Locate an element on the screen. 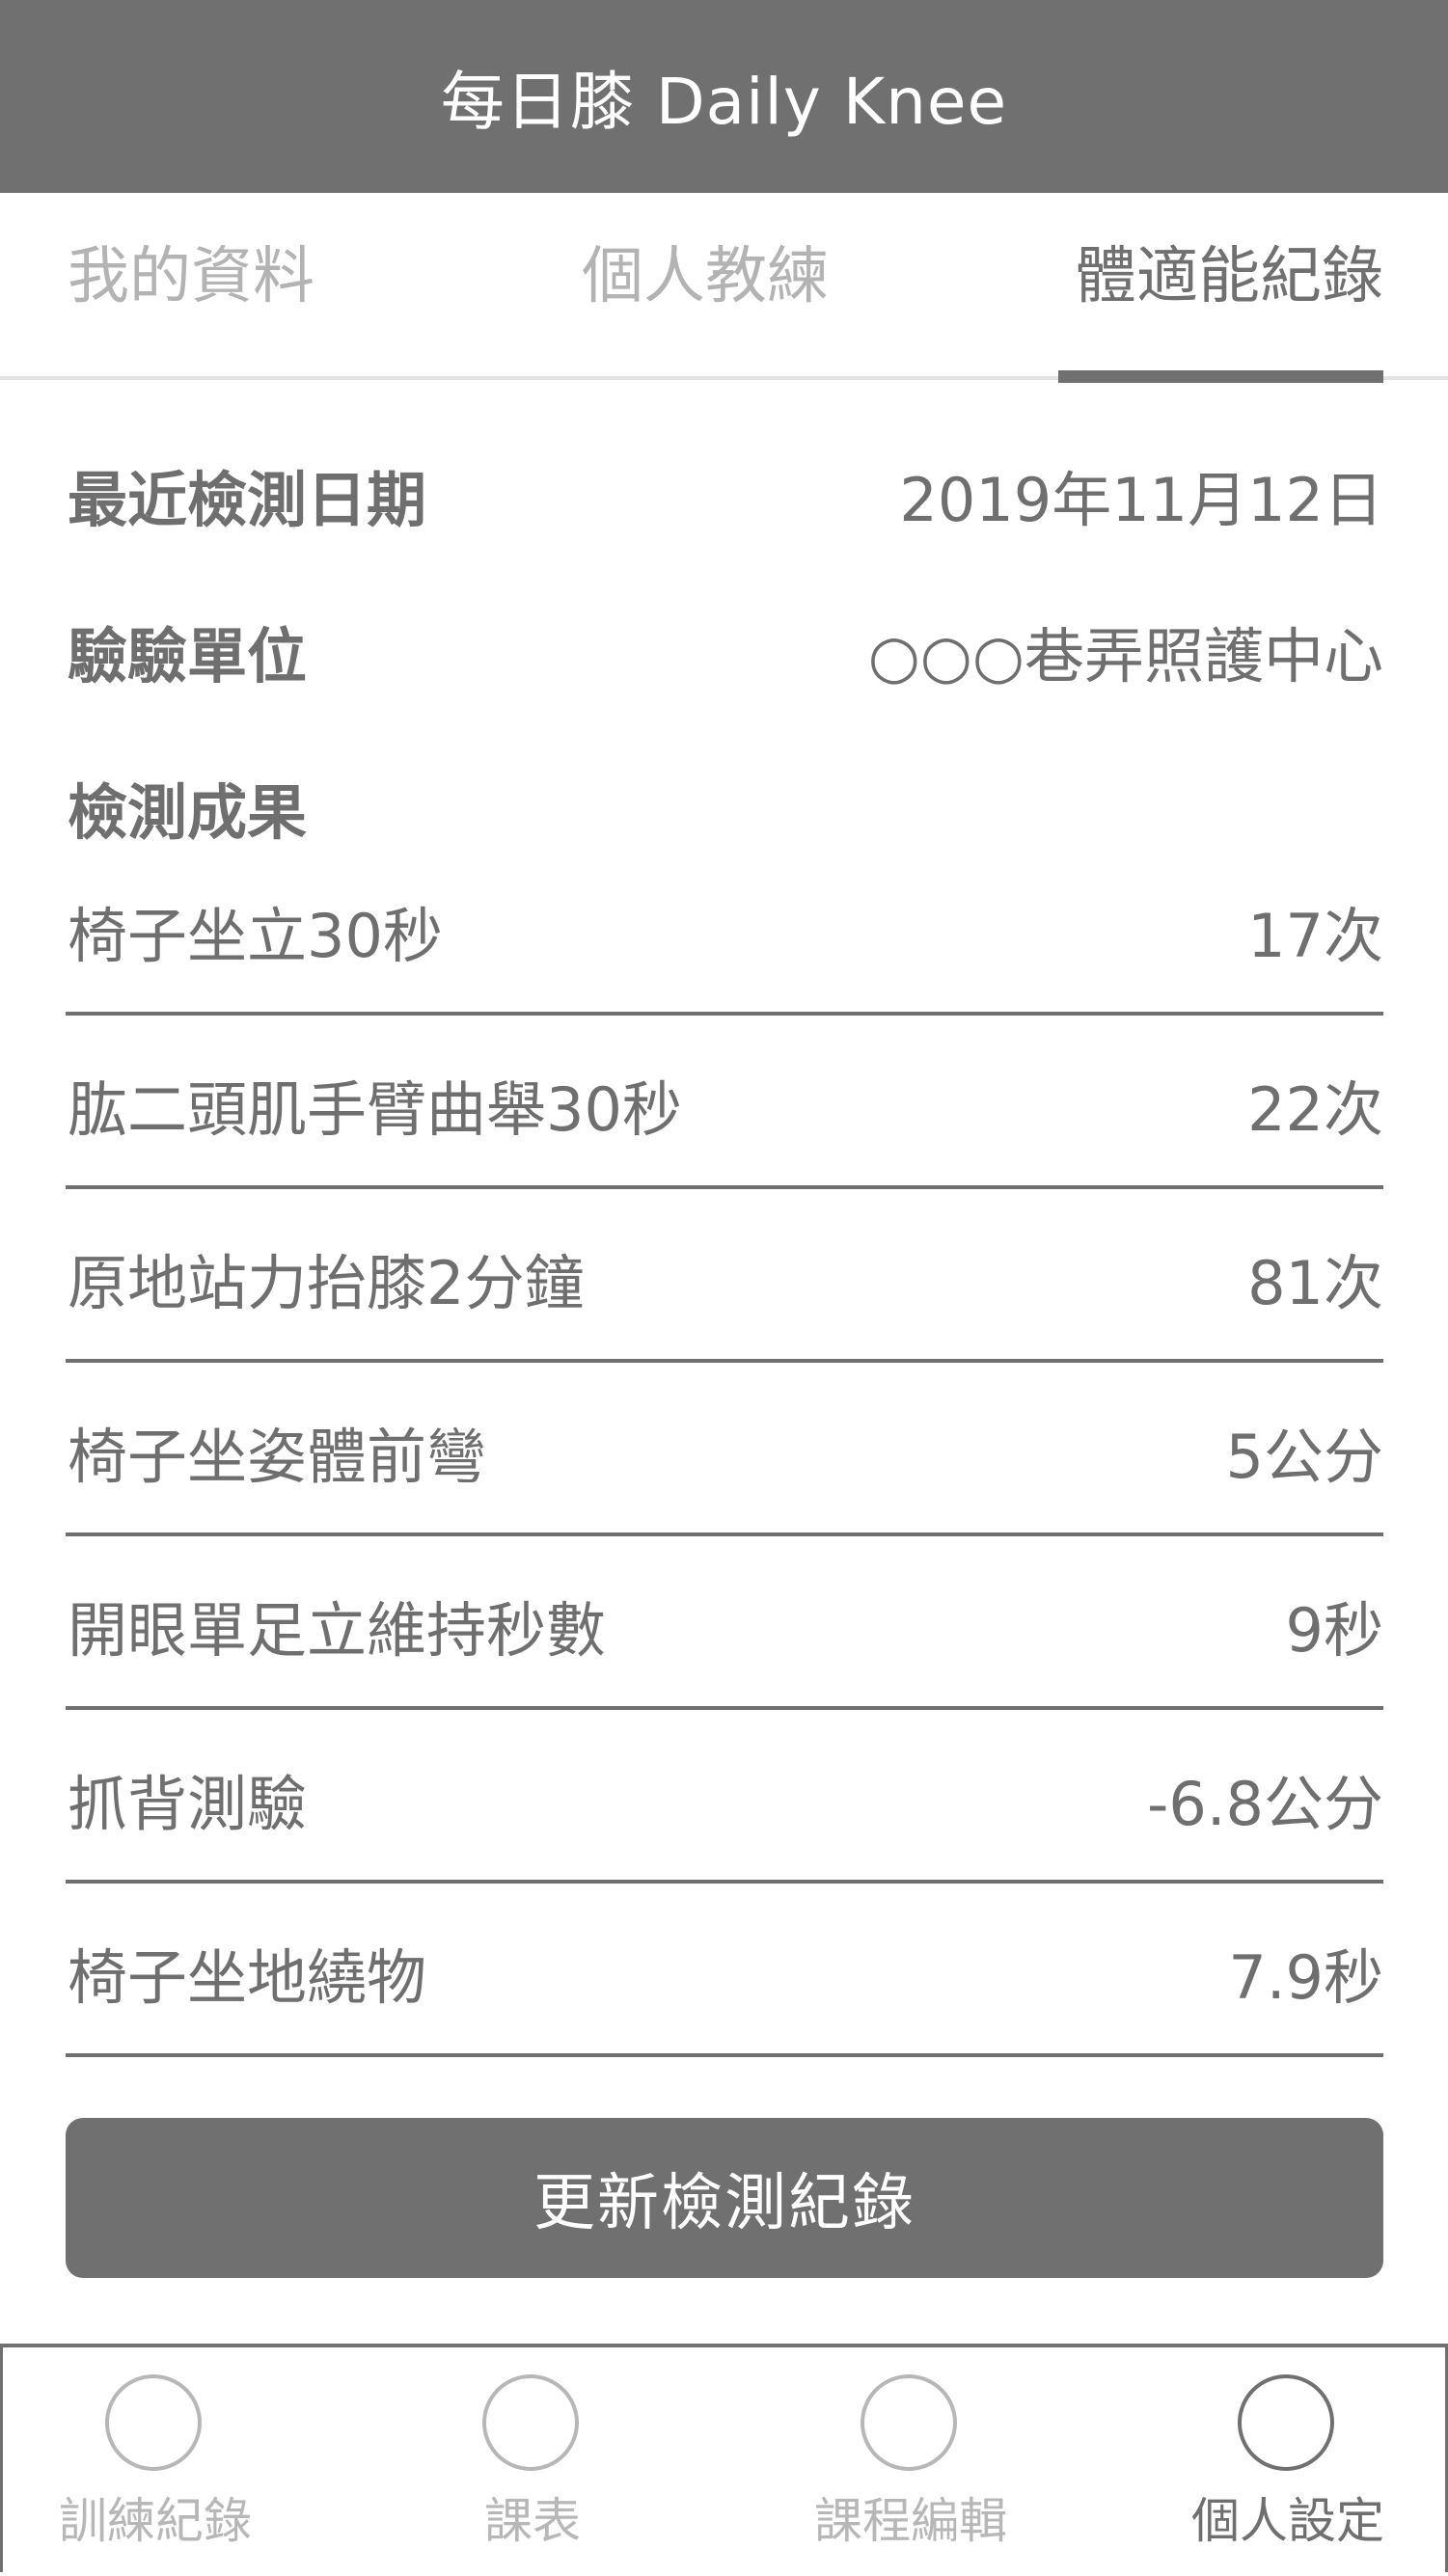 Image resolution: width=1448 pixels, height=2576 pixels. result-label: 開眼單足立維持秒數 is located at coordinates (337, 1630).